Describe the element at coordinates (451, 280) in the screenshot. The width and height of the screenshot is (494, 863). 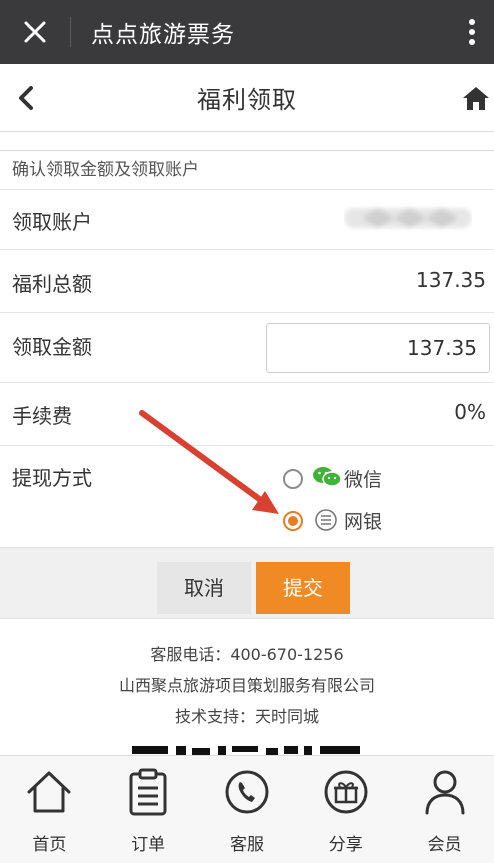
I see `total-value: 137.35` at that location.